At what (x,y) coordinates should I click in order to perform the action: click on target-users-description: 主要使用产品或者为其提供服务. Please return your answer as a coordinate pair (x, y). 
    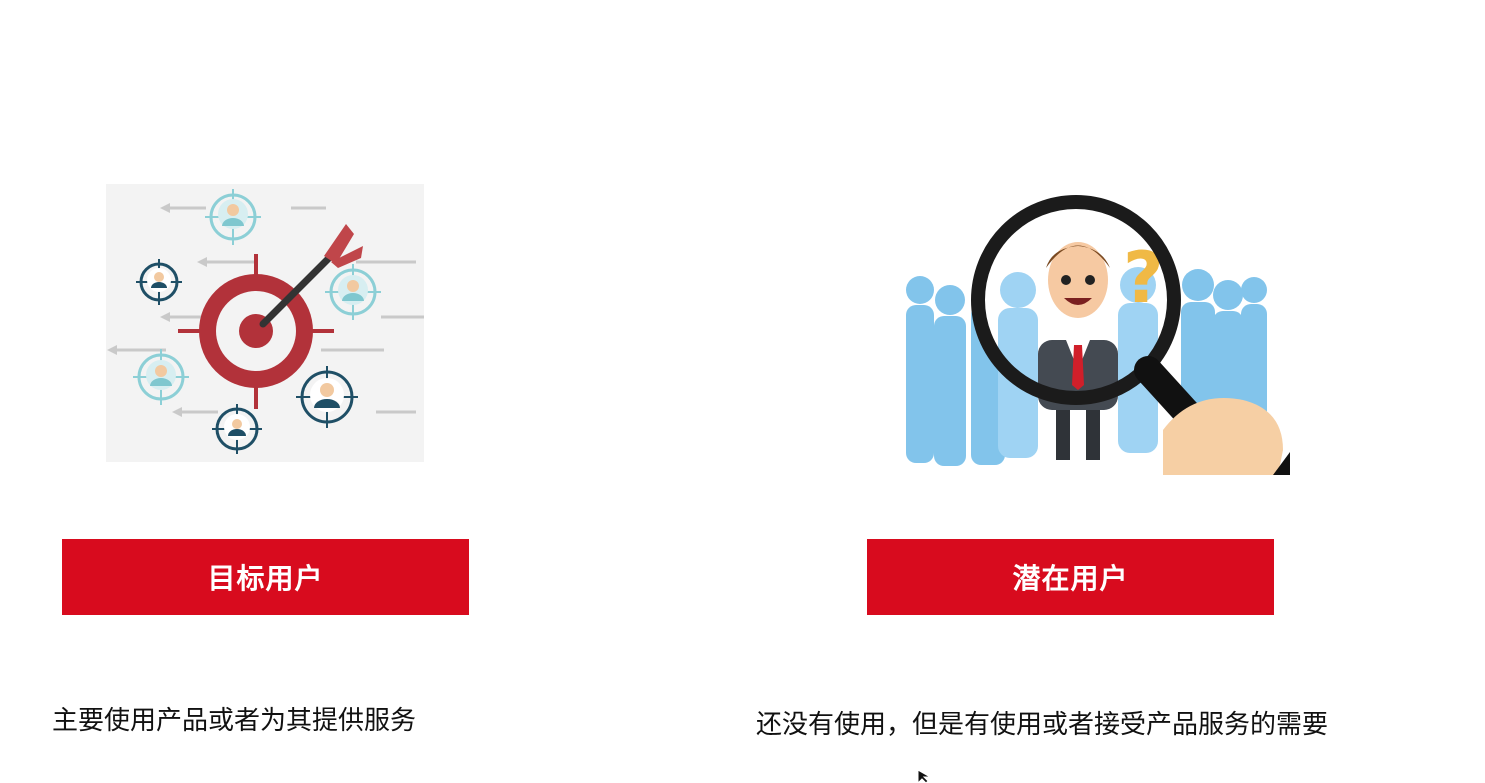
    Looking at the image, I should click on (234, 721).